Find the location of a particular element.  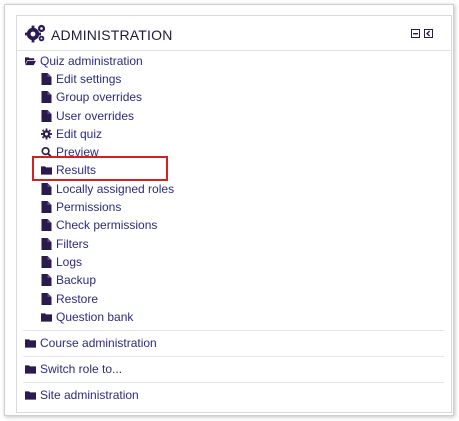

block-title: ADMINISTRATION is located at coordinates (112, 35).